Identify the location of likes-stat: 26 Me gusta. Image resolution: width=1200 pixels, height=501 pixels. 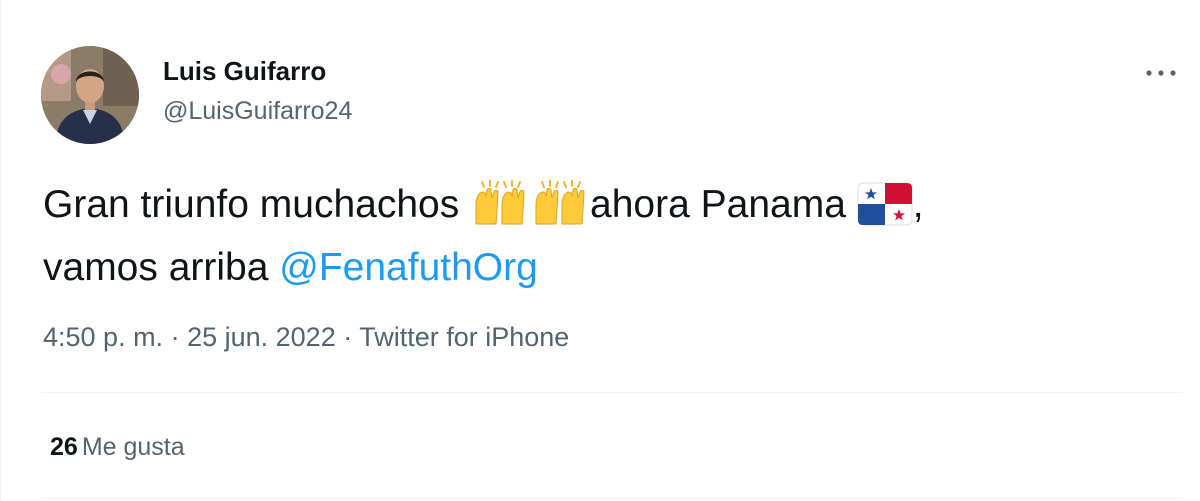
(117, 447).